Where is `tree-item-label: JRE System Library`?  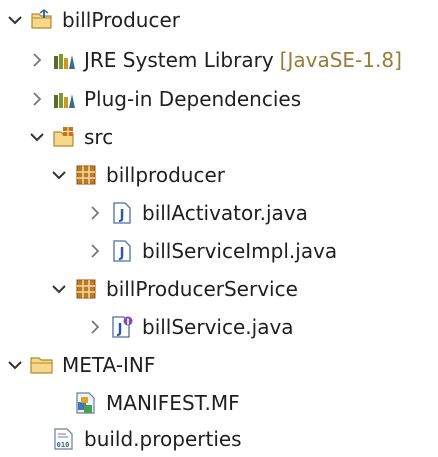
tree-item-label: JRE System Library is located at coordinates (179, 60).